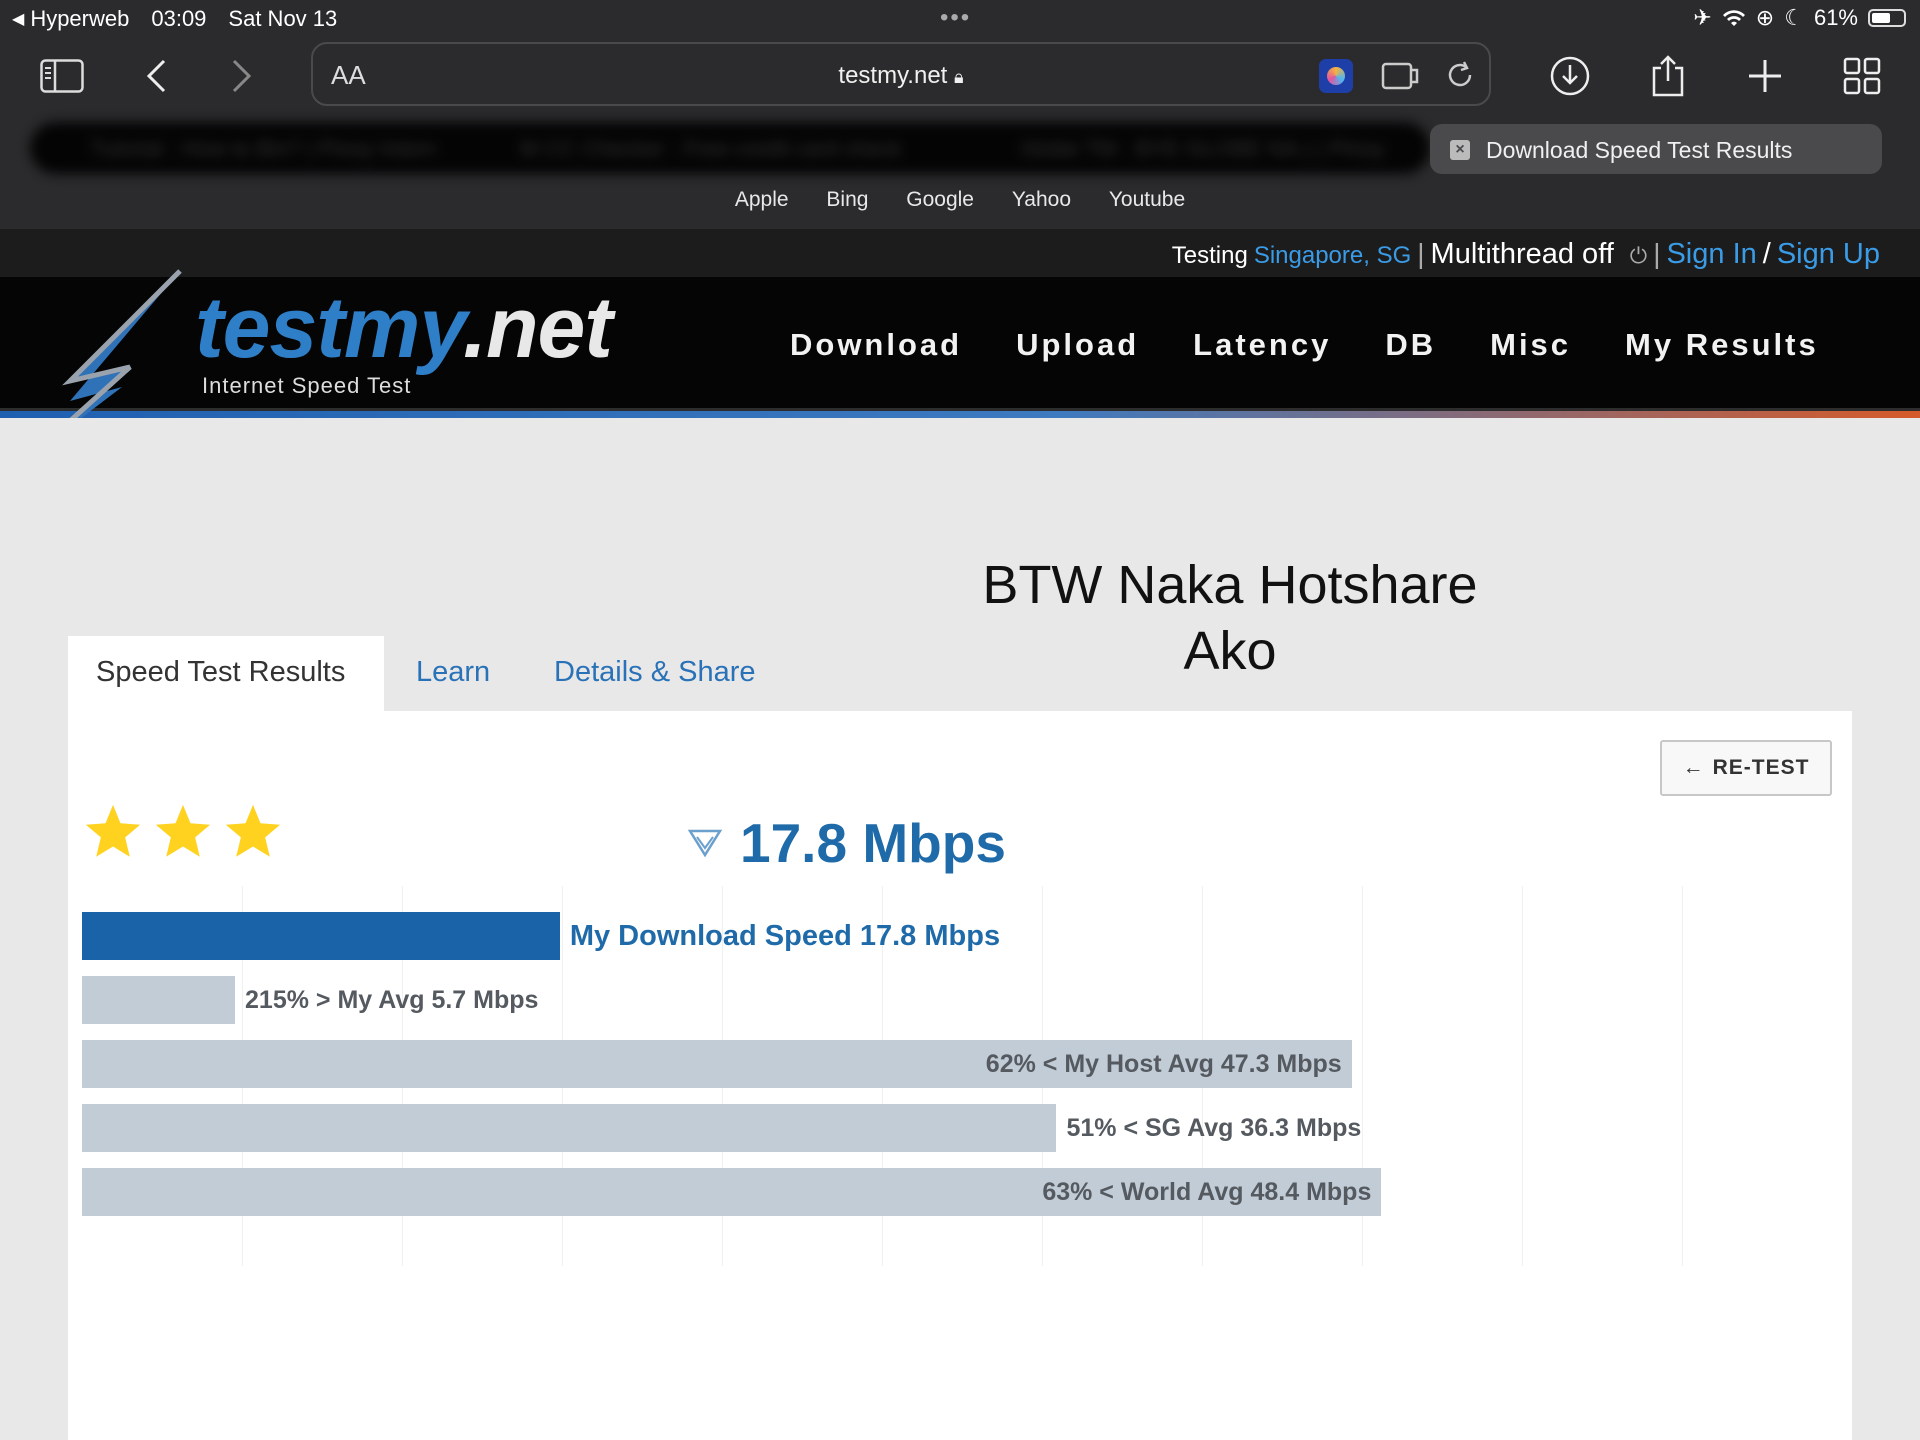 Image resolution: width=1920 pixels, height=1440 pixels. Describe the element at coordinates (1336, 76) in the screenshot. I see `extension-icon` at that location.